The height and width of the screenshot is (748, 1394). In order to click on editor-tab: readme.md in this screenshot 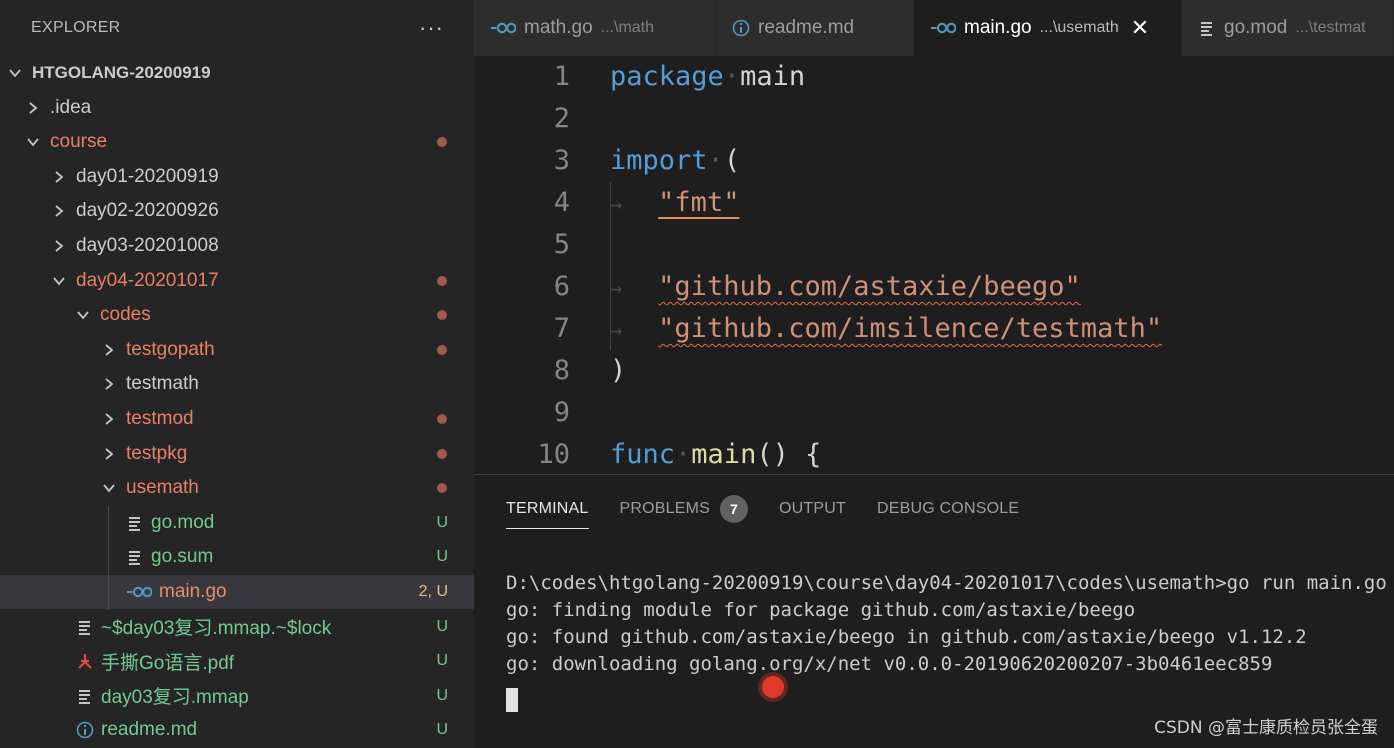, I will do `click(815, 28)`.